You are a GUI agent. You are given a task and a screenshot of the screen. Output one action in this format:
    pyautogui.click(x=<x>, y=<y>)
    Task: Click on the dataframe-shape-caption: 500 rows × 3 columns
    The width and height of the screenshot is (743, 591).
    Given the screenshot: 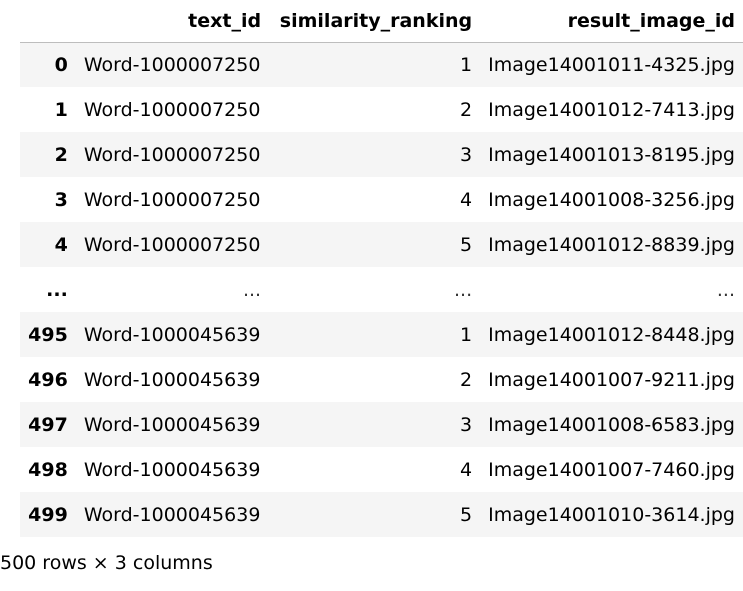 What is the action you would take?
    pyautogui.click(x=106, y=563)
    